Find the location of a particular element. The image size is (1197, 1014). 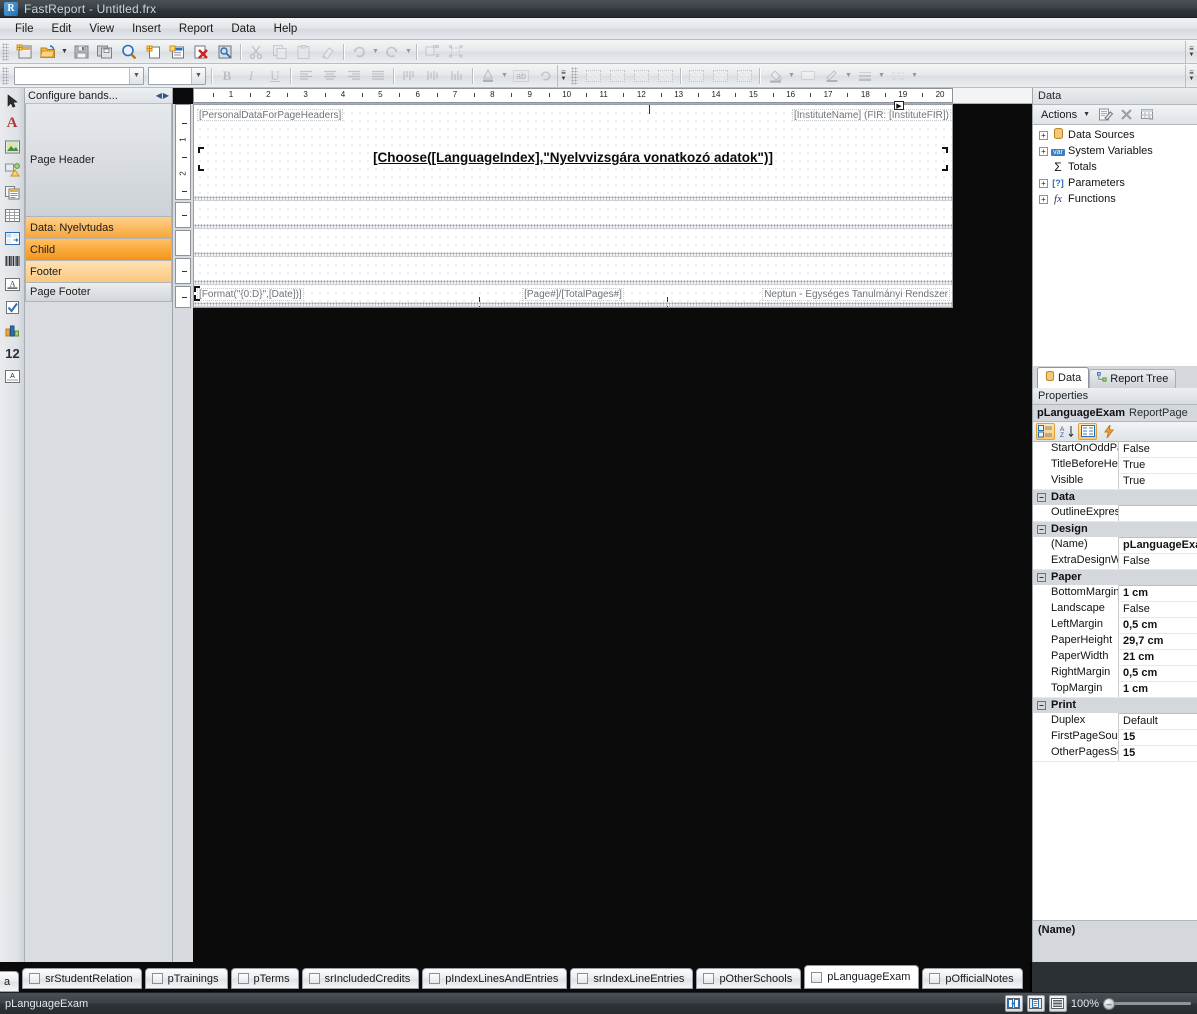

border-bottom-button is located at coordinates (720, 76).